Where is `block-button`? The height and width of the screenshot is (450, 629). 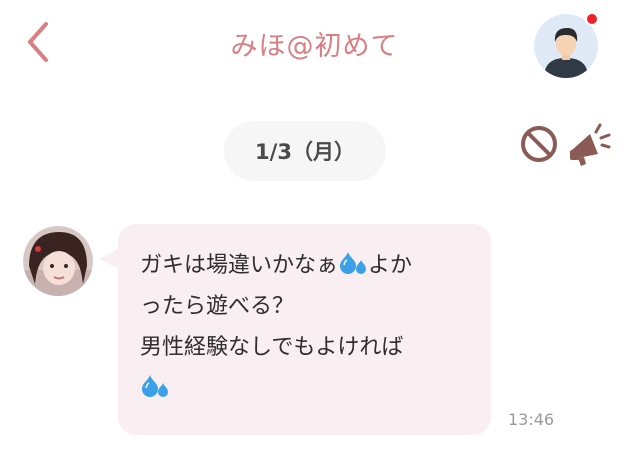 block-button is located at coordinates (539, 144).